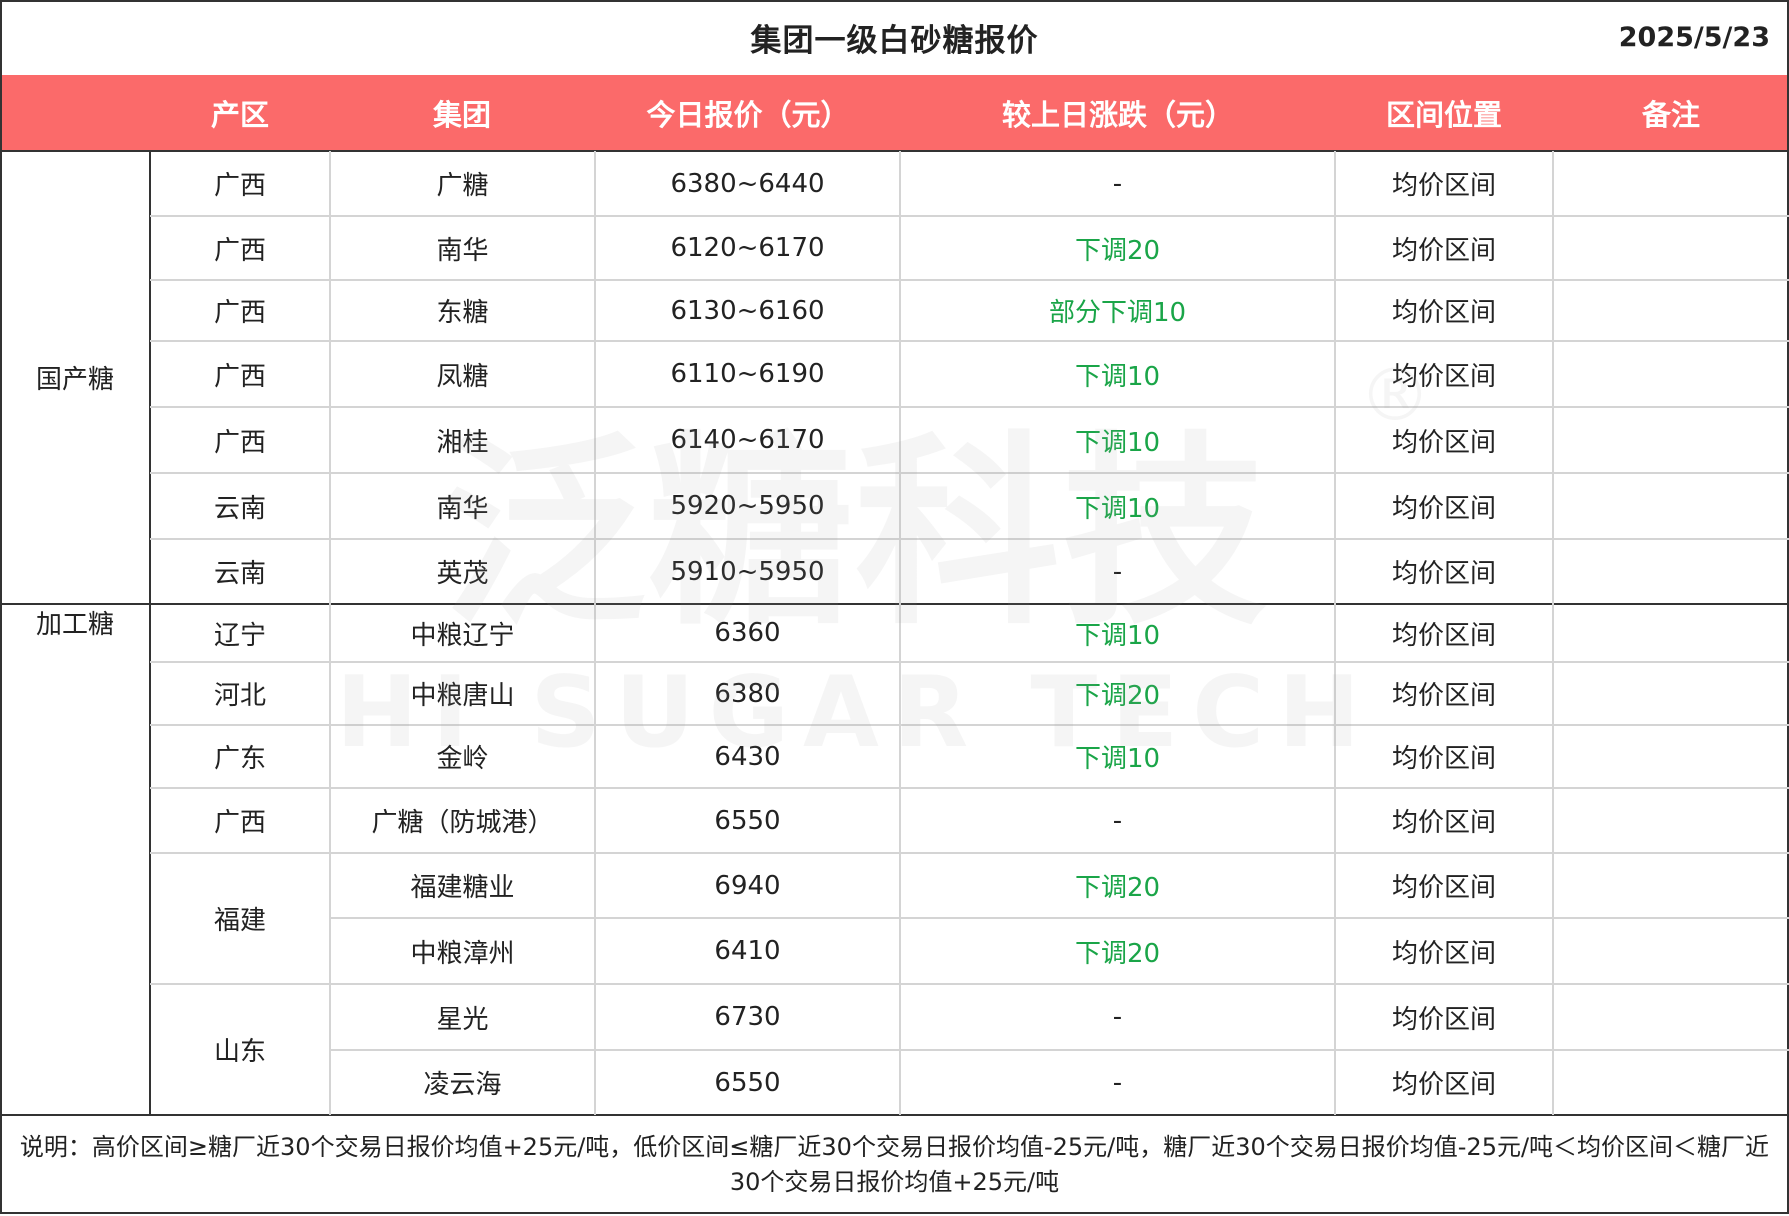 This screenshot has height=1216, width=1789. What do you see at coordinates (150, 633) in the screenshot?
I see `group-column-line` at bounding box center [150, 633].